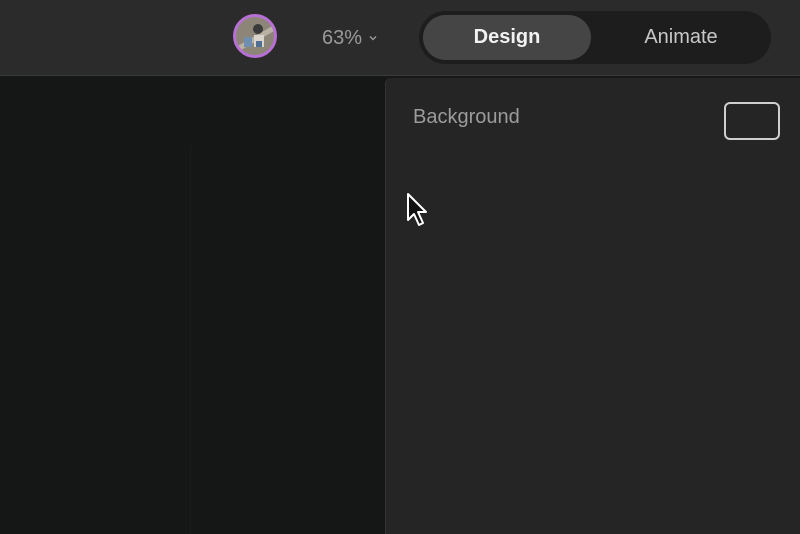  Describe the element at coordinates (752, 121) in the screenshot. I see `background-color-swatch` at that location.